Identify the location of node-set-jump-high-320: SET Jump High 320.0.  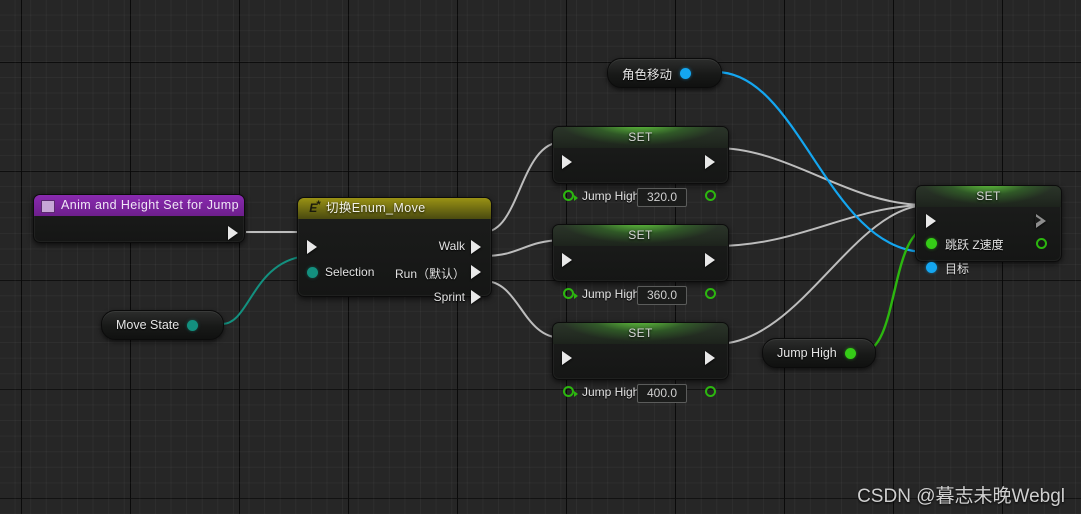
(640, 166).